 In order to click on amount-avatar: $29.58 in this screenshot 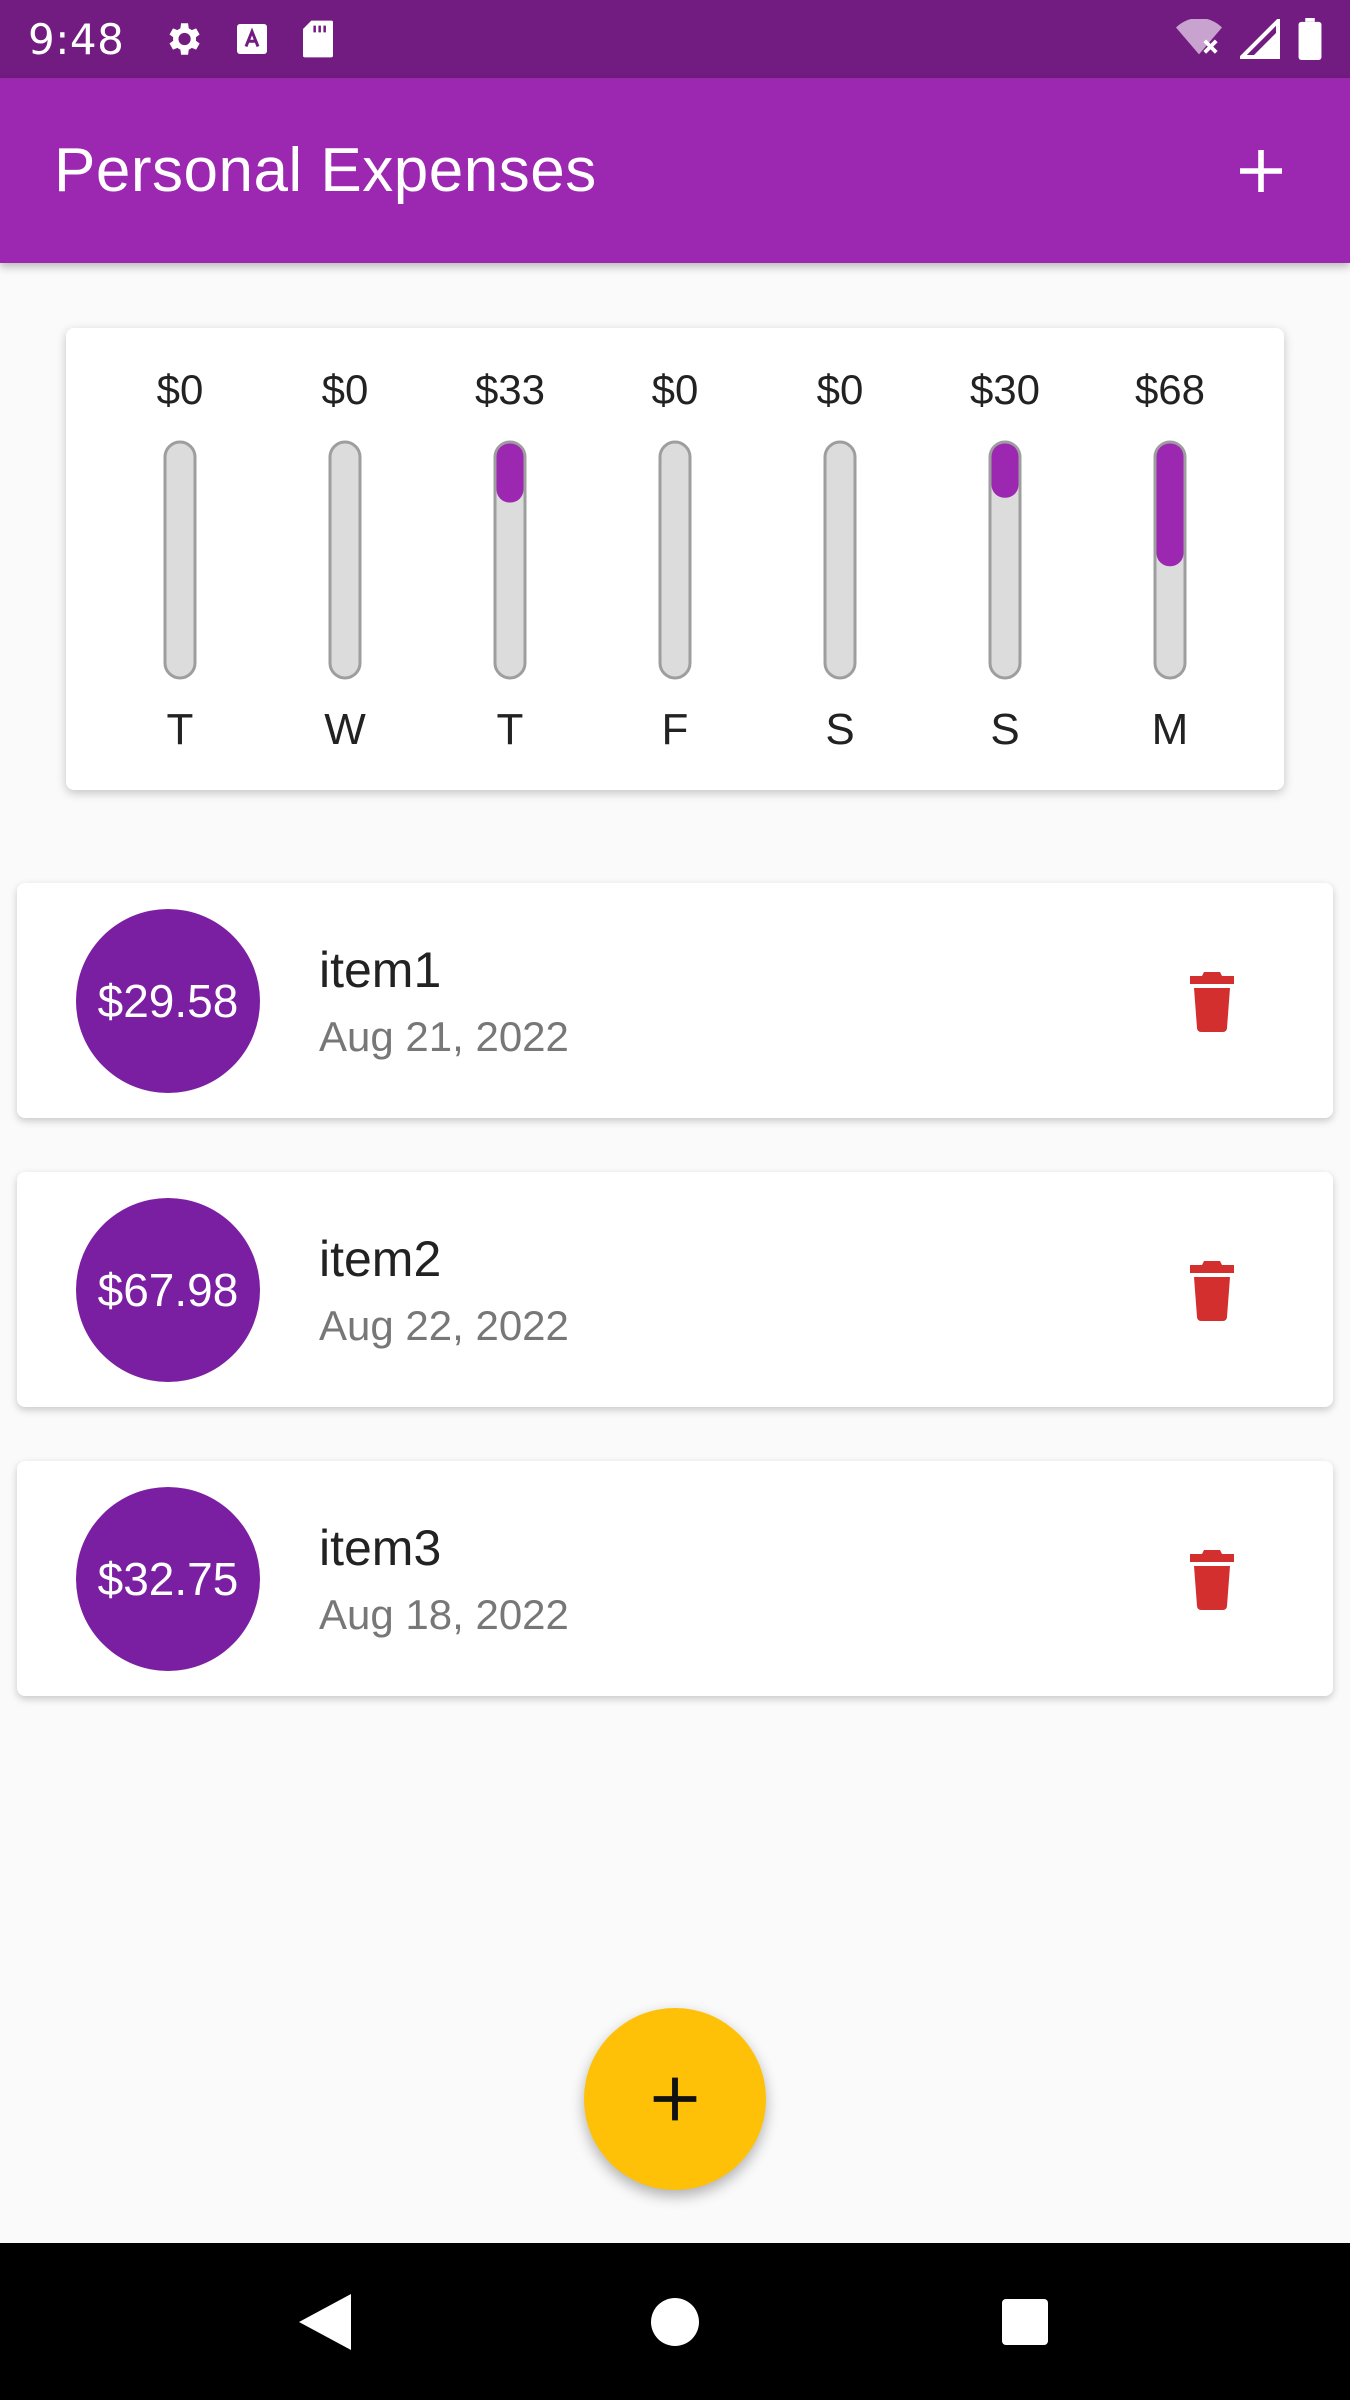, I will do `click(168, 1001)`.